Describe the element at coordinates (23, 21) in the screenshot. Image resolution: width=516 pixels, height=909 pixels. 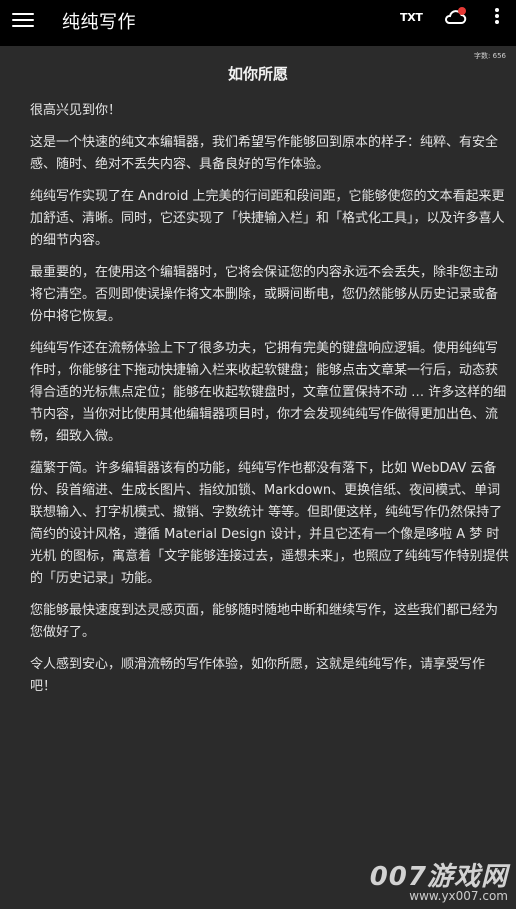
I see `hamburger-menu-icon` at that location.